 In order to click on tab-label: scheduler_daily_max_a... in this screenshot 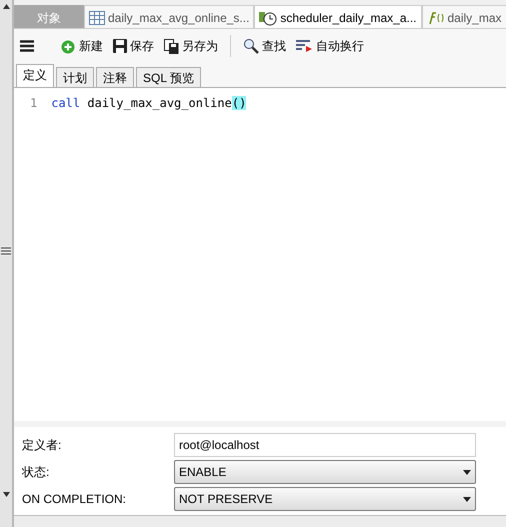, I will do `click(348, 18)`.